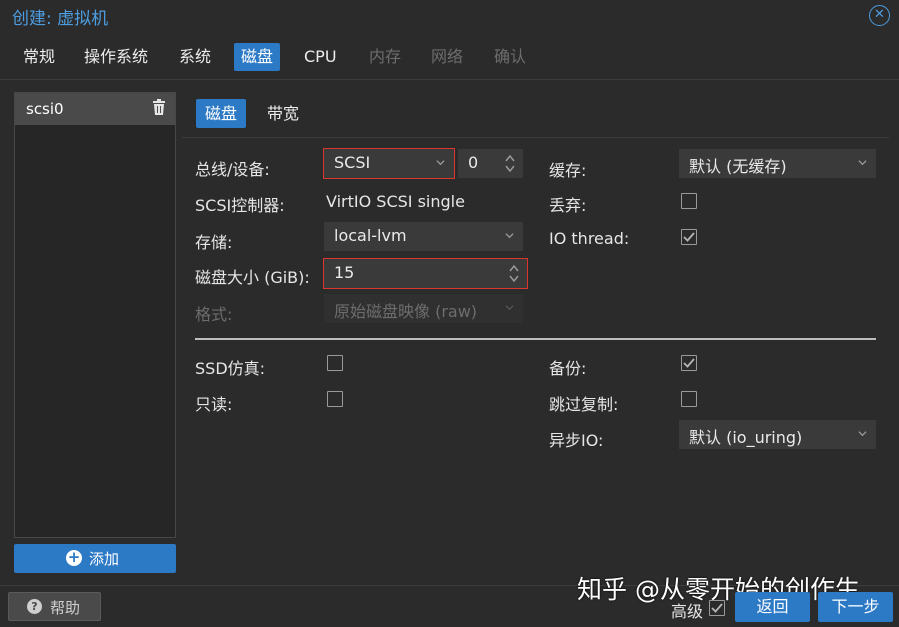  I want to click on async-io-label: 异步IO:, so click(576, 440).